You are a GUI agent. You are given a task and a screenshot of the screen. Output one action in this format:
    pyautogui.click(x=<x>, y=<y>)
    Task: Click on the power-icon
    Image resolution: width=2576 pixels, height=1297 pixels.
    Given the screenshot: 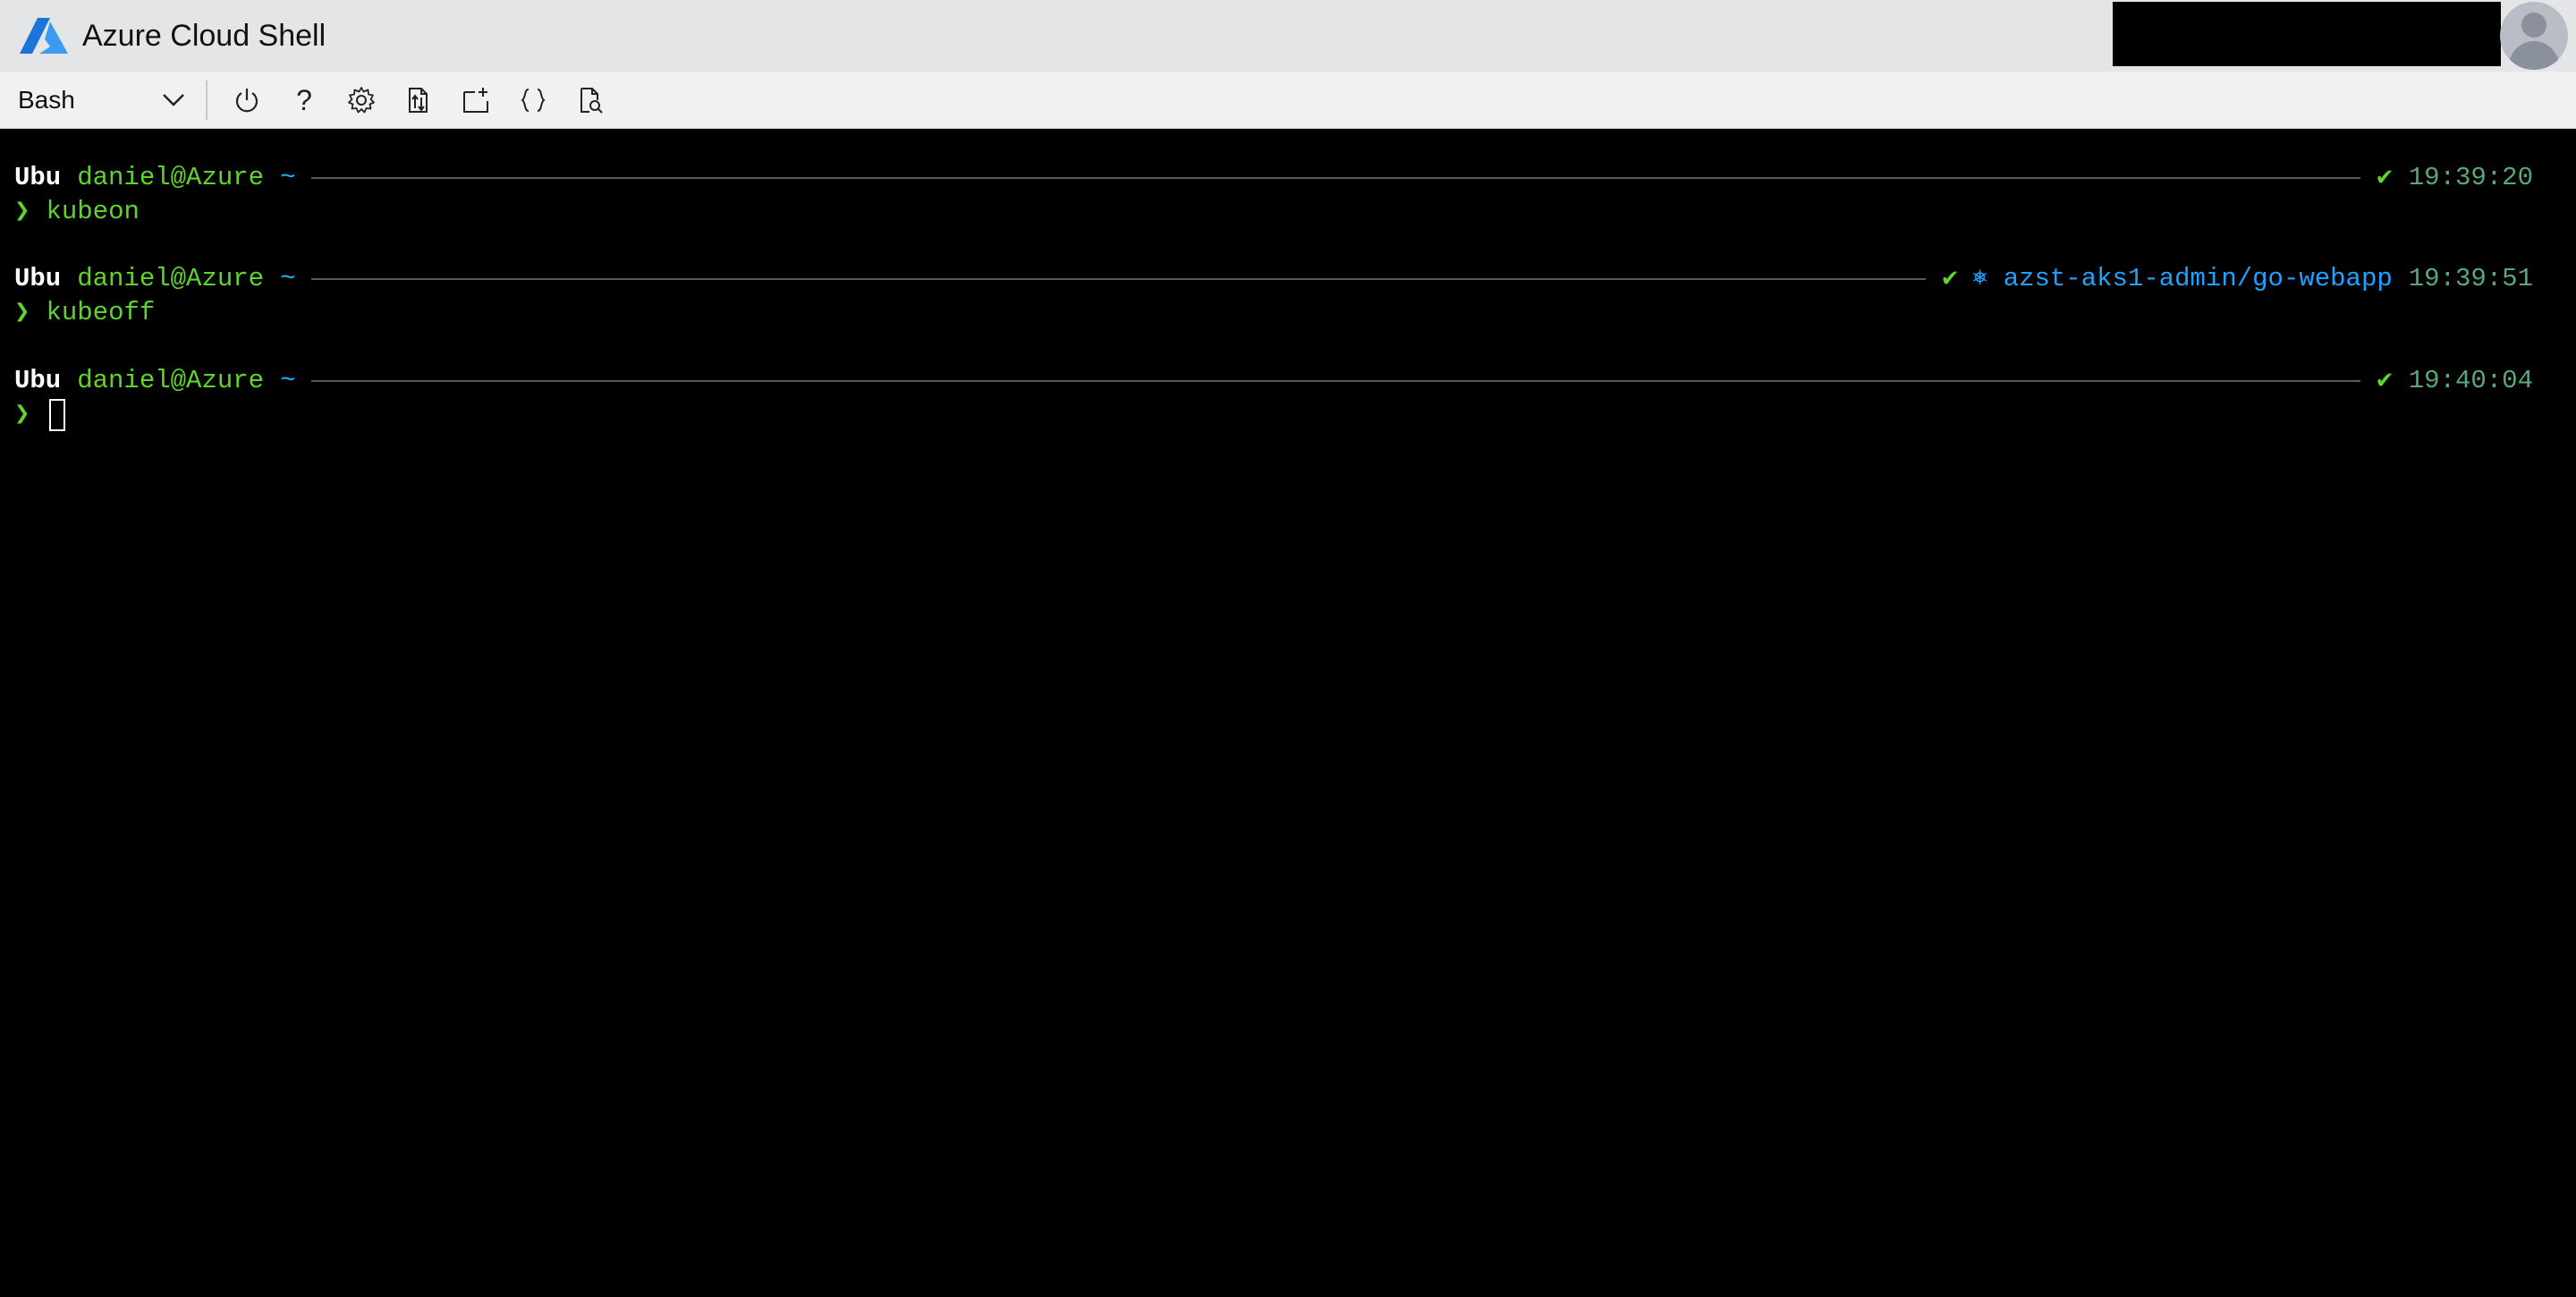 What is the action you would take?
    pyautogui.click(x=246, y=101)
    